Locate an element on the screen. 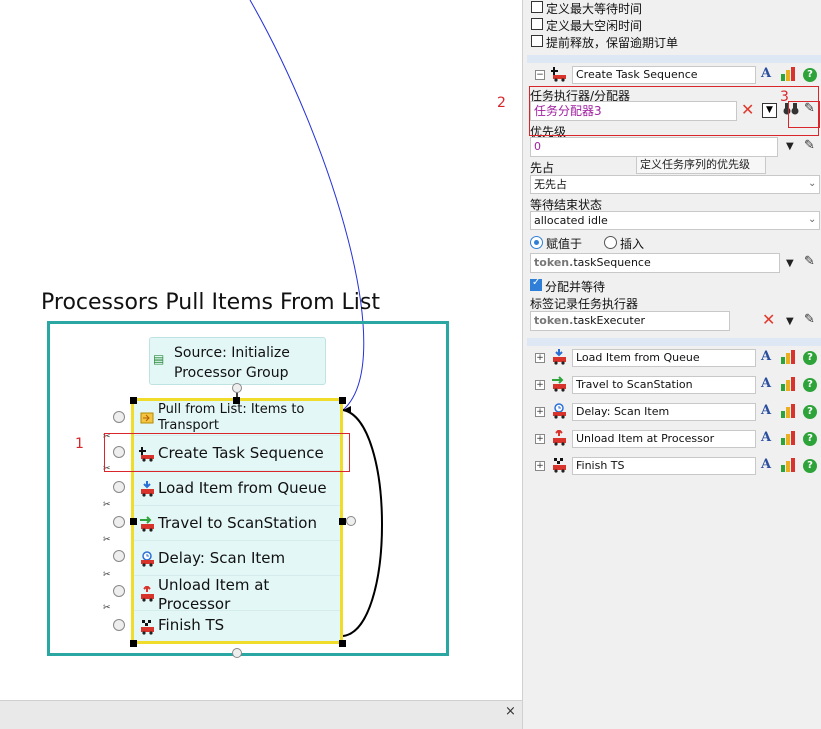 Image resolution: width=821 pixels, height=729 pixels. list-item-label: Pull from List: Items to Transport is located at coordinates (231, 417).